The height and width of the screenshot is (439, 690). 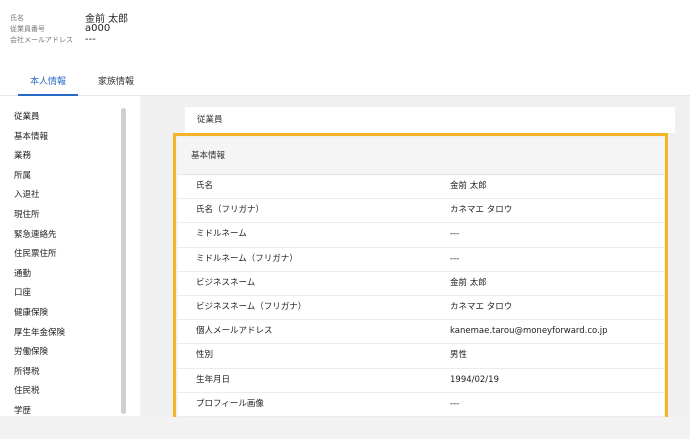 What do you see at coordinates (17, 17) in the screenshot?
I see `employee-name-label: 氏名` at bounding box center [17, 17].